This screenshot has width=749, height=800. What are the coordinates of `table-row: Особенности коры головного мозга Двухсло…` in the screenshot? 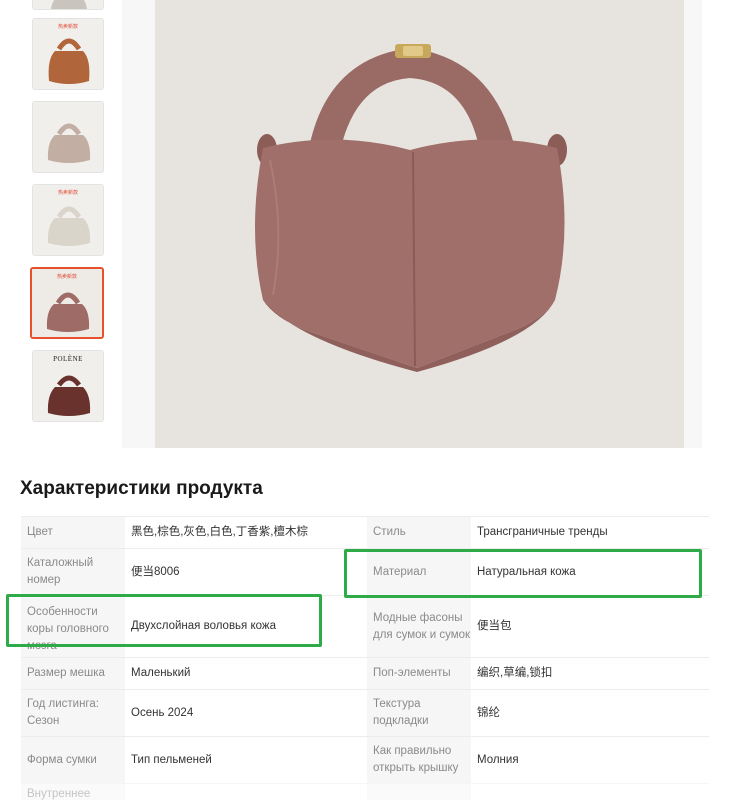 It's located at (365, 626).